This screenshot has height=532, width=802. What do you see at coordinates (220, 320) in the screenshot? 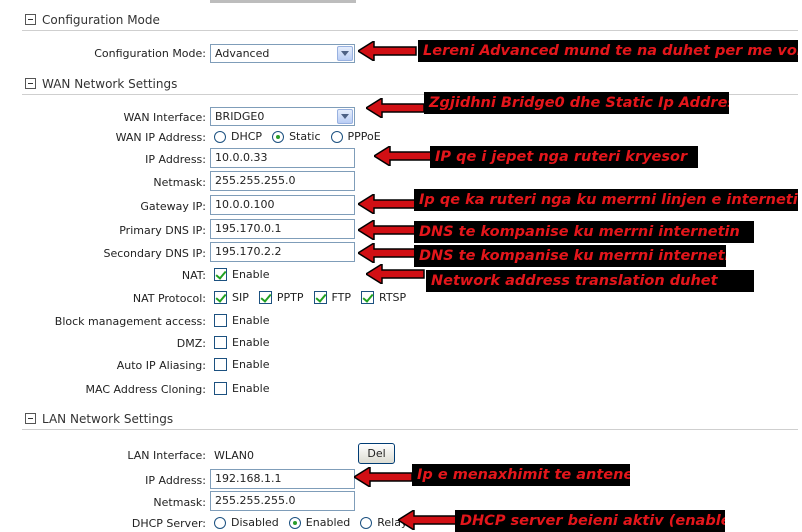
I see `block-mgmt-checkbox` at bounding box center [220, 320].